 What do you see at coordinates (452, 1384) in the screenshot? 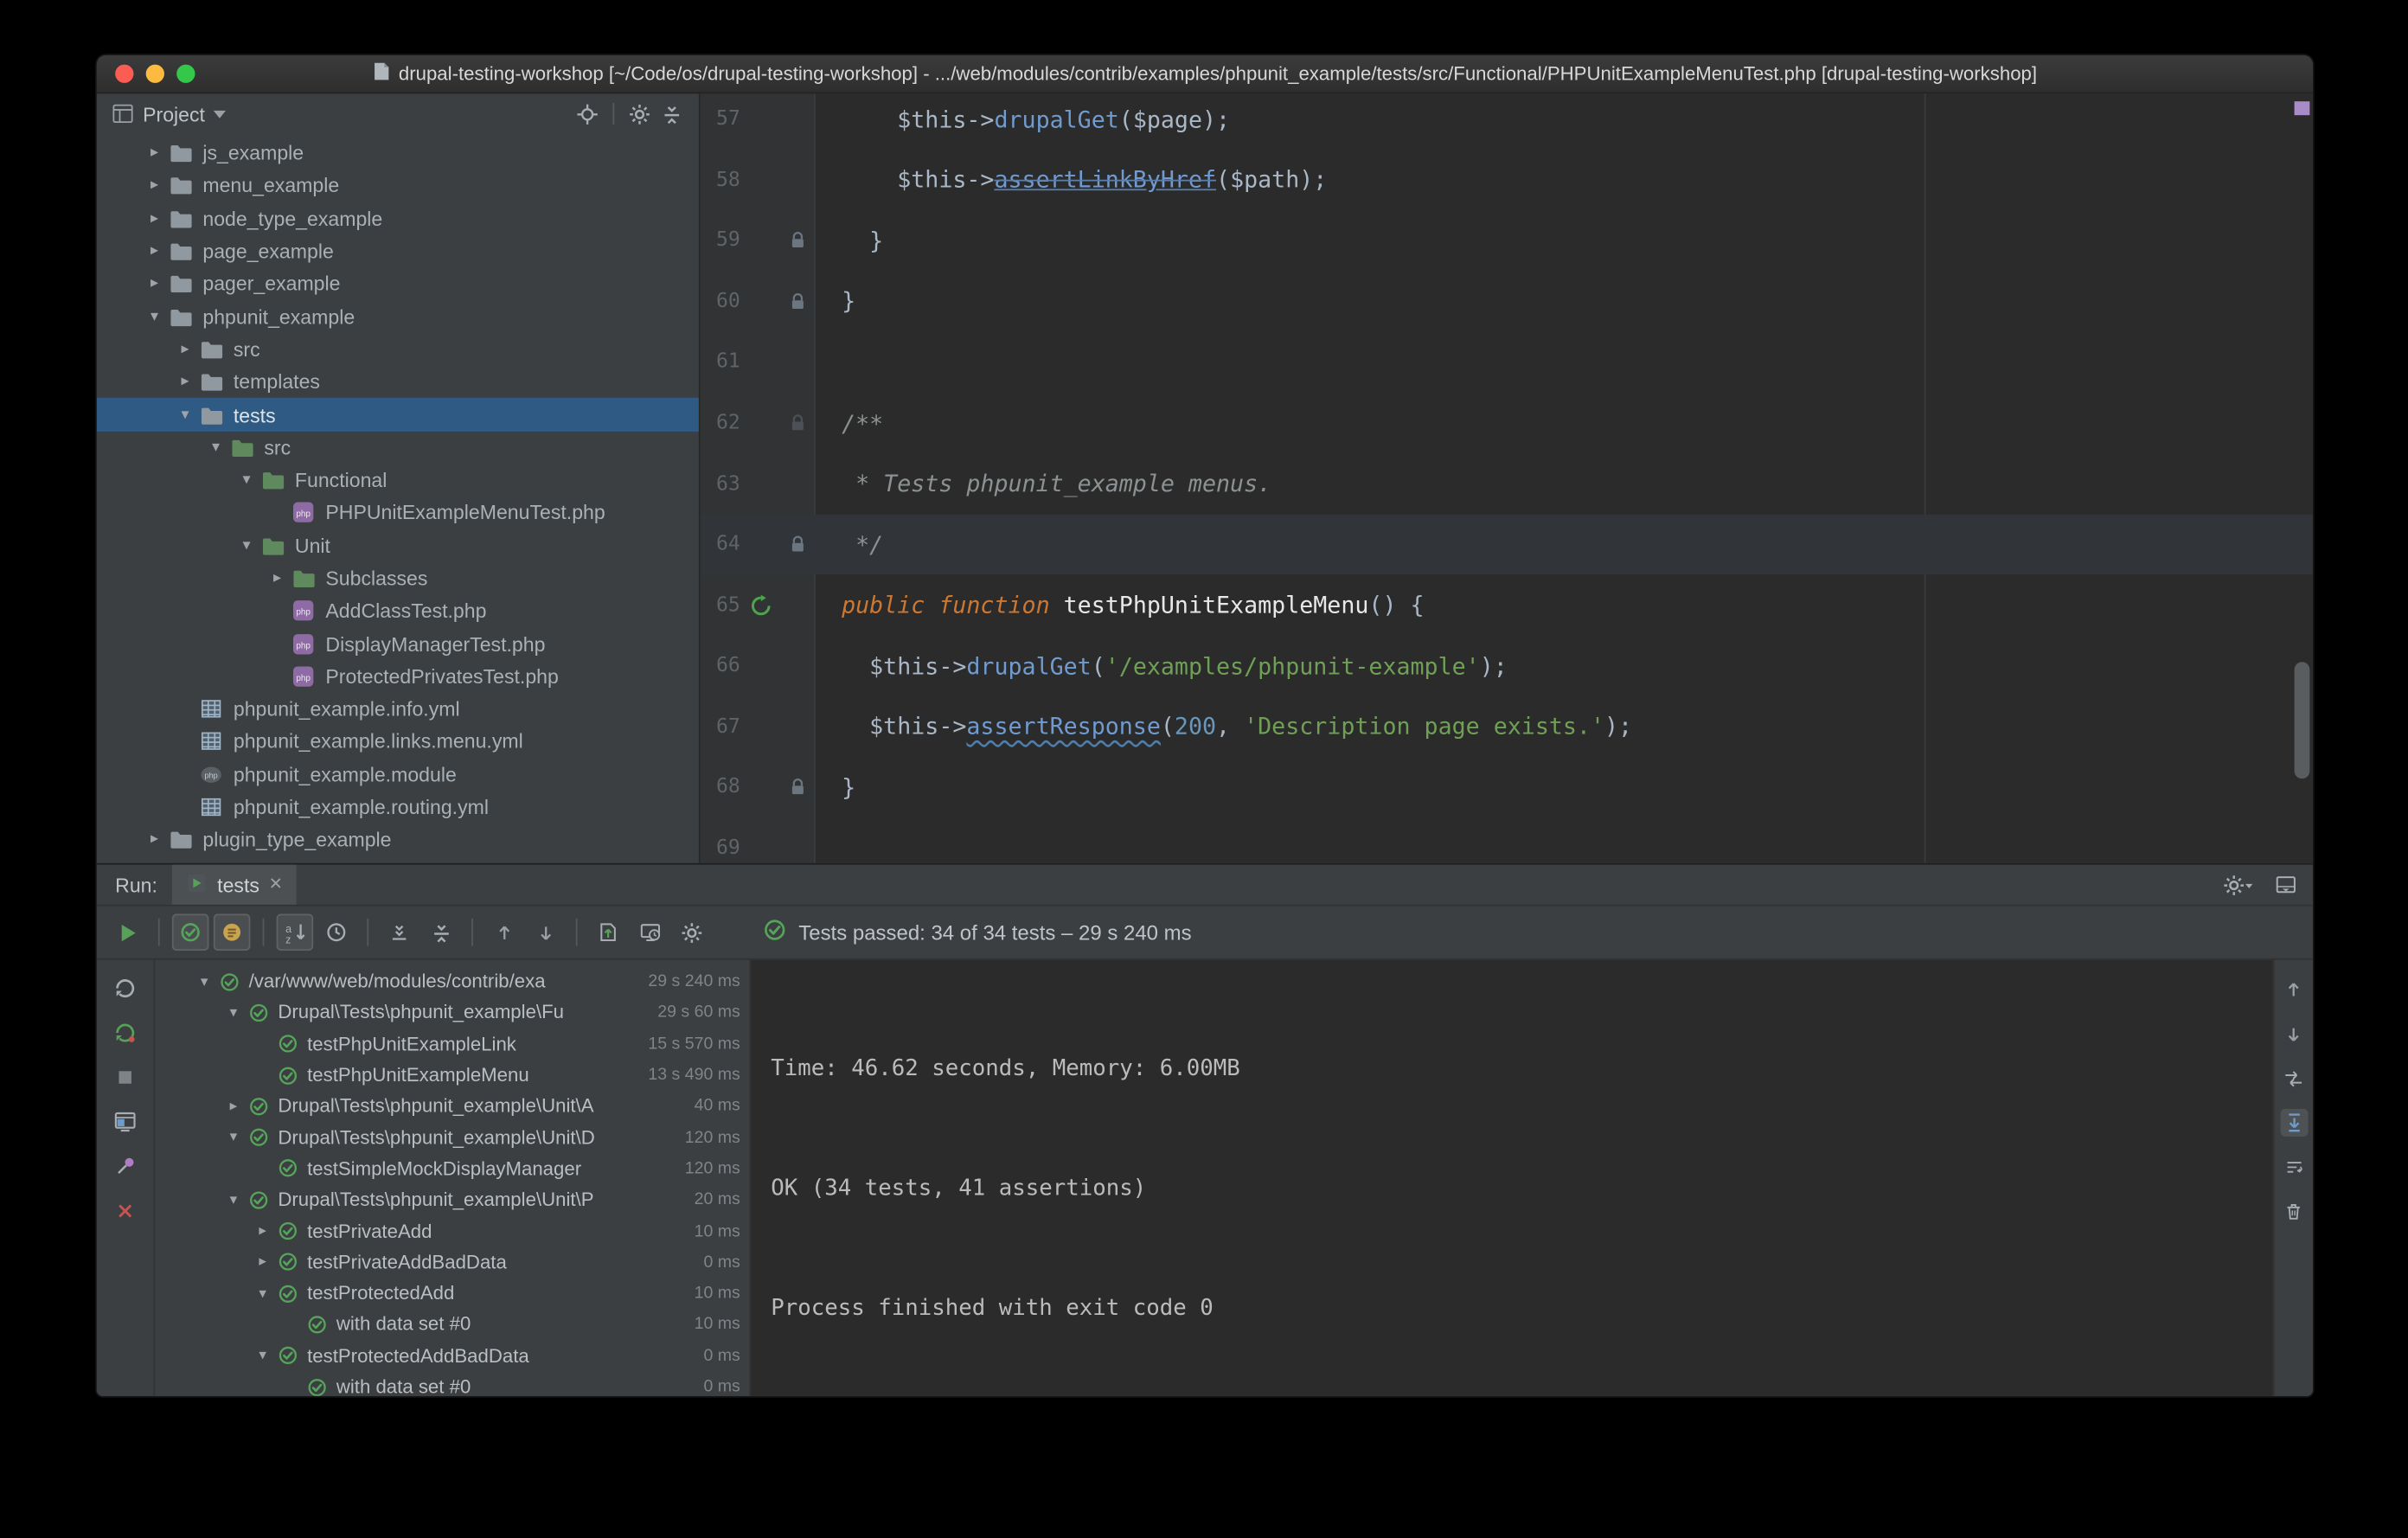
I see `test-tree-item: with data set #0 0 ms` at bounding box center [452, 1384].